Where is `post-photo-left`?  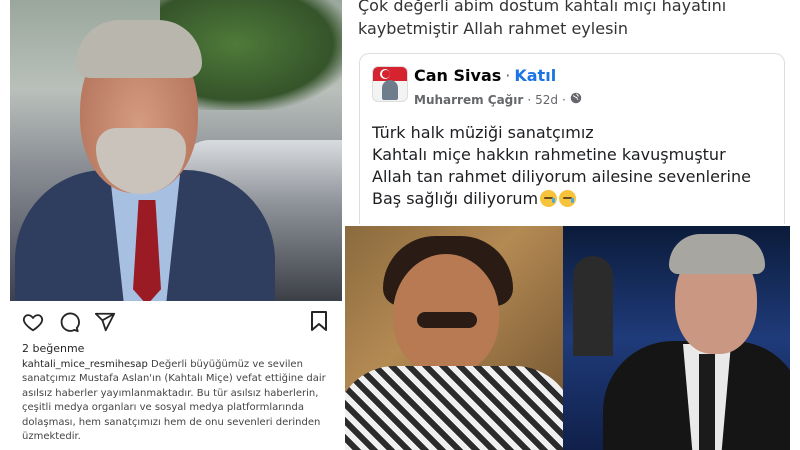 post-photo-left is located at coordinates (454, 338).